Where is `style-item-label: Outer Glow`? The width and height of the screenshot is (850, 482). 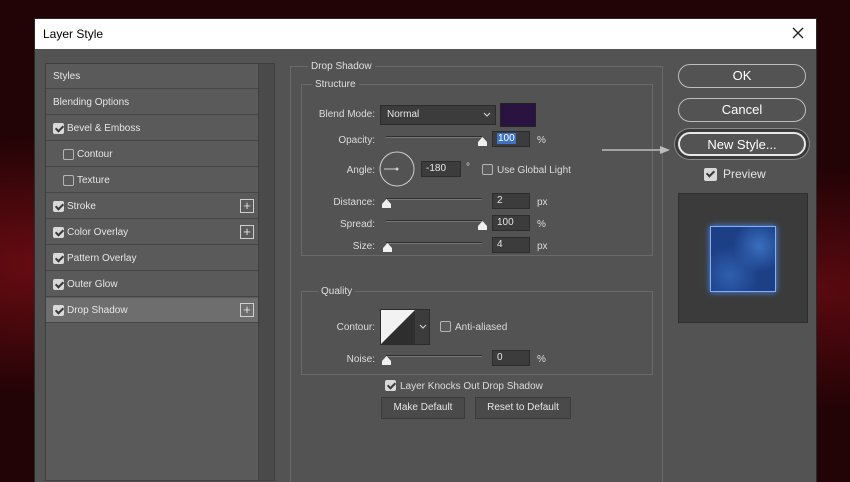
style-item-label: Outer Glow is located at coordinates (92, 284).